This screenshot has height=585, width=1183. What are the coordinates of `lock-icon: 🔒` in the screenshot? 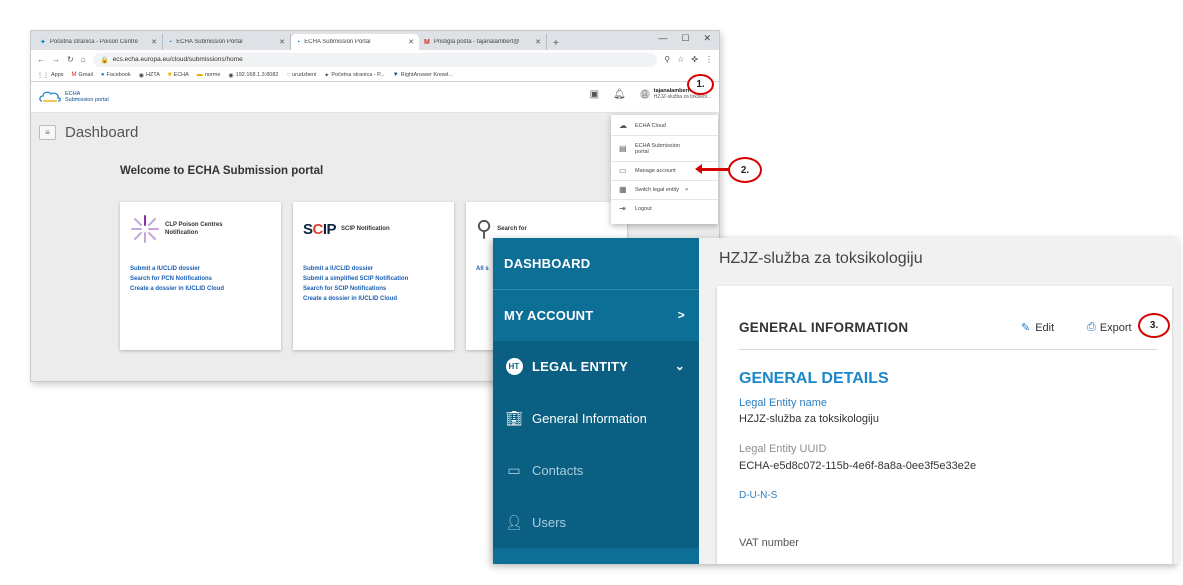 It's located at (104, 60).